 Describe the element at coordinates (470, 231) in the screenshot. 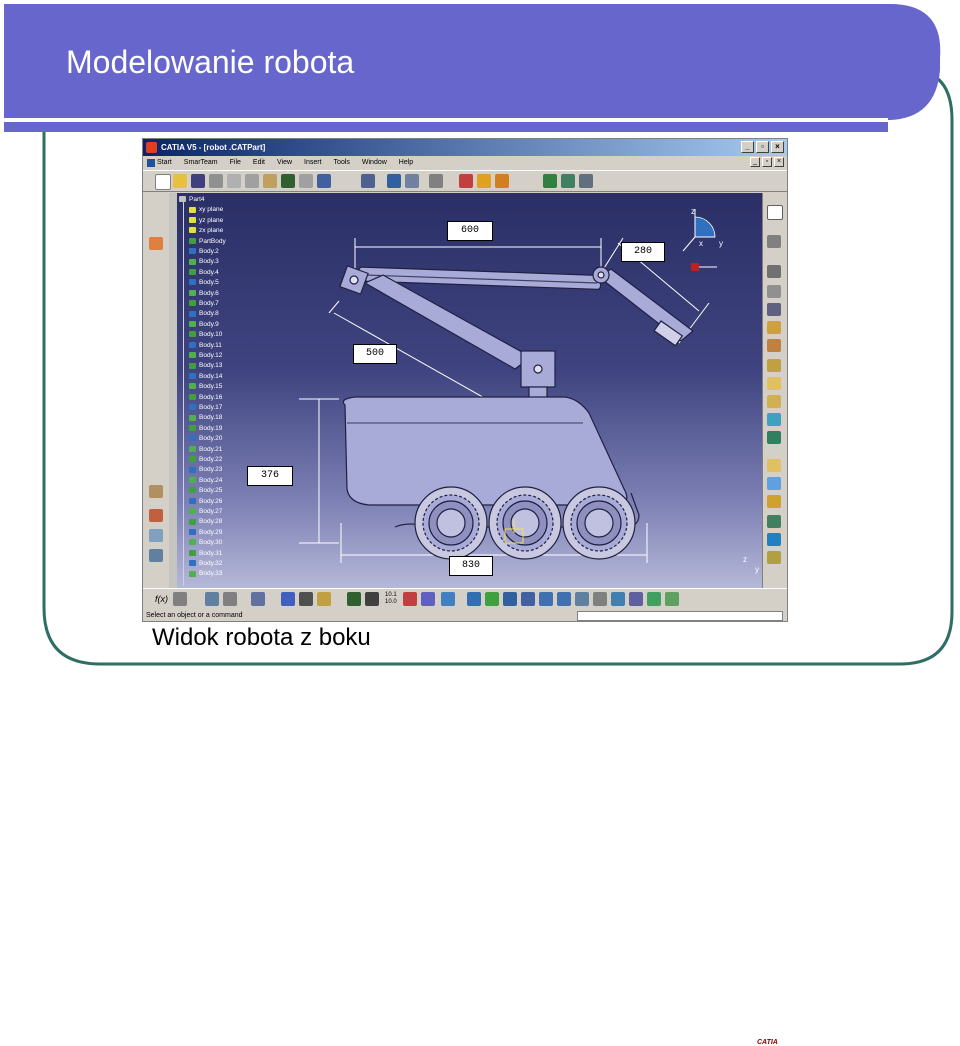

I see `dimension-upper-arm: 600` at that location.